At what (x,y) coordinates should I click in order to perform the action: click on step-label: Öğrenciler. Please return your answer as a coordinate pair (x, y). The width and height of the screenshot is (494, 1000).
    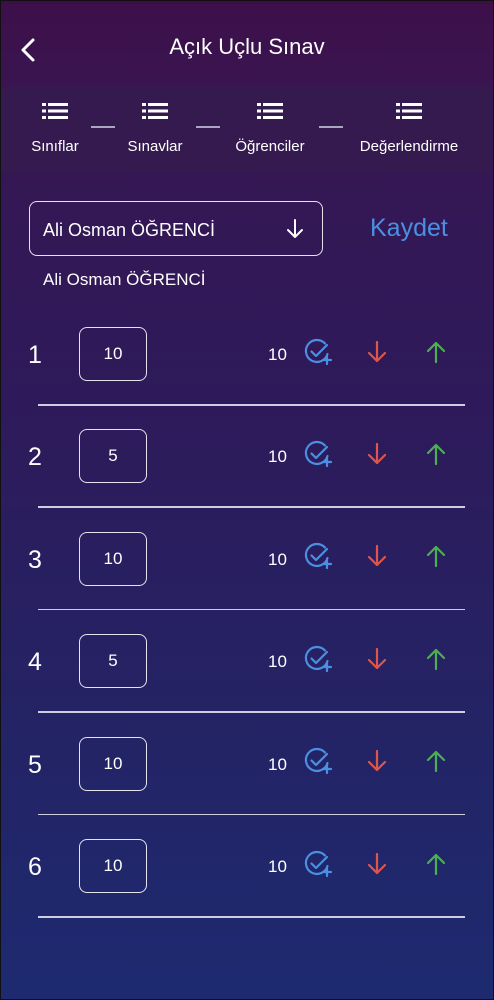
    Looking at the image, I should click on (270, 146).